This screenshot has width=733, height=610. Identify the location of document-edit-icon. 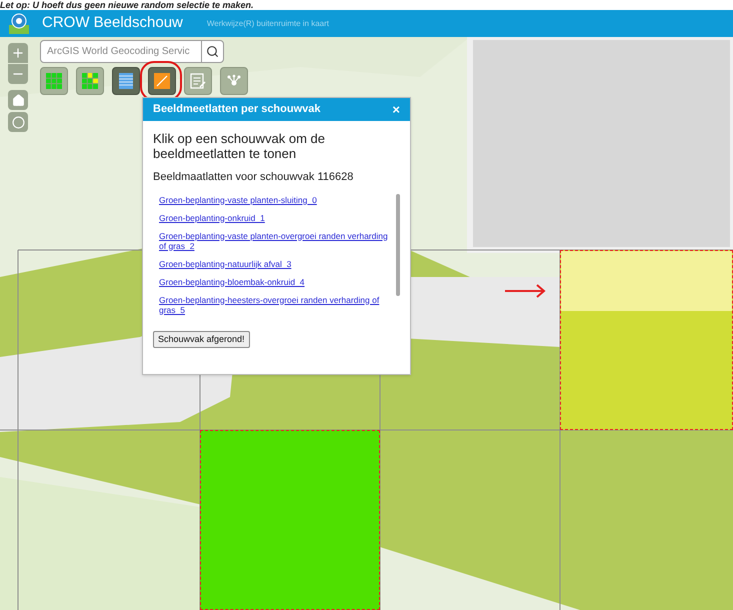
(198, 81).